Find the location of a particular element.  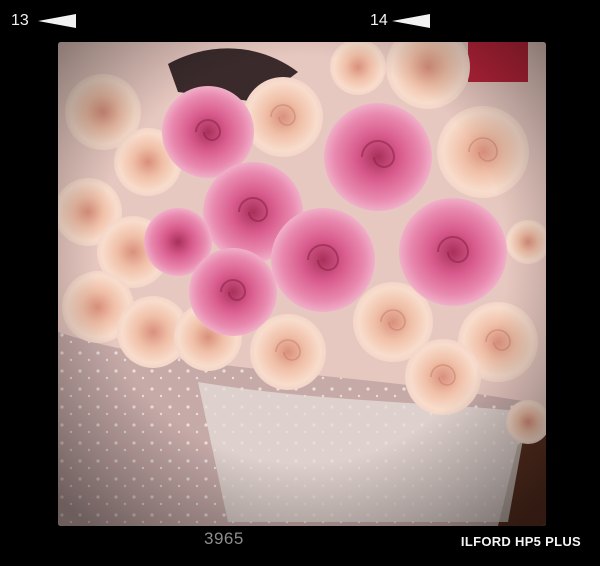

film-code: 3965 is located at coordinates (224, 538).